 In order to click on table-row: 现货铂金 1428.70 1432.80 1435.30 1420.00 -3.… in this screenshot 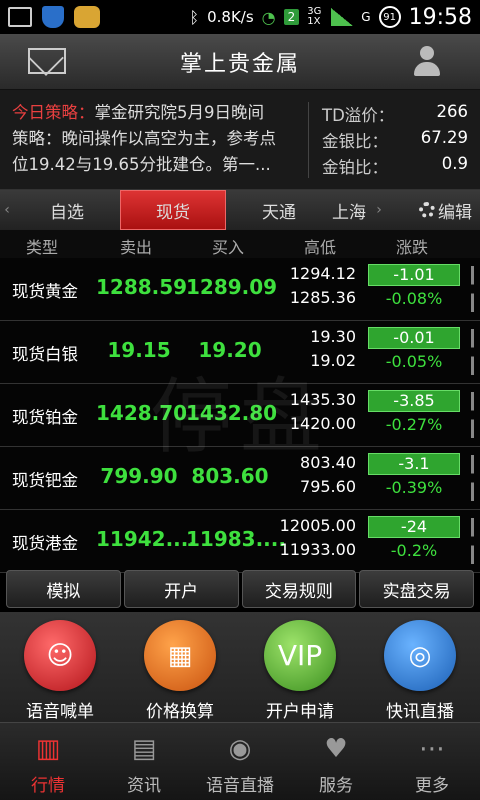, I will do `click(240, 415)`.